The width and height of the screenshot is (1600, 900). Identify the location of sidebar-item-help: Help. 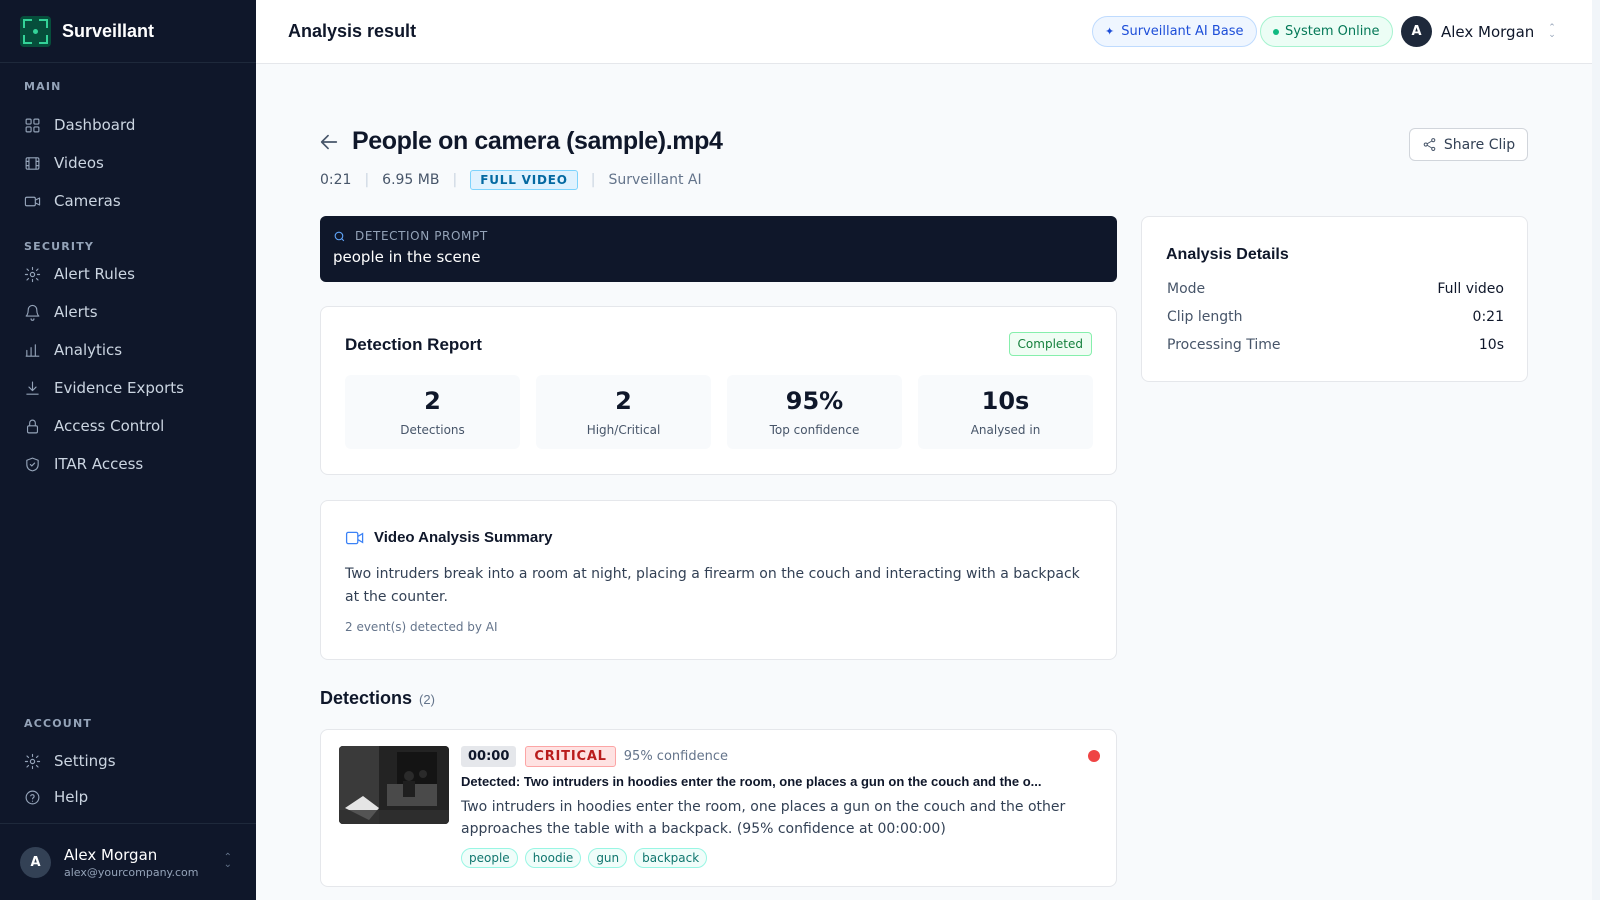
(129, 797).